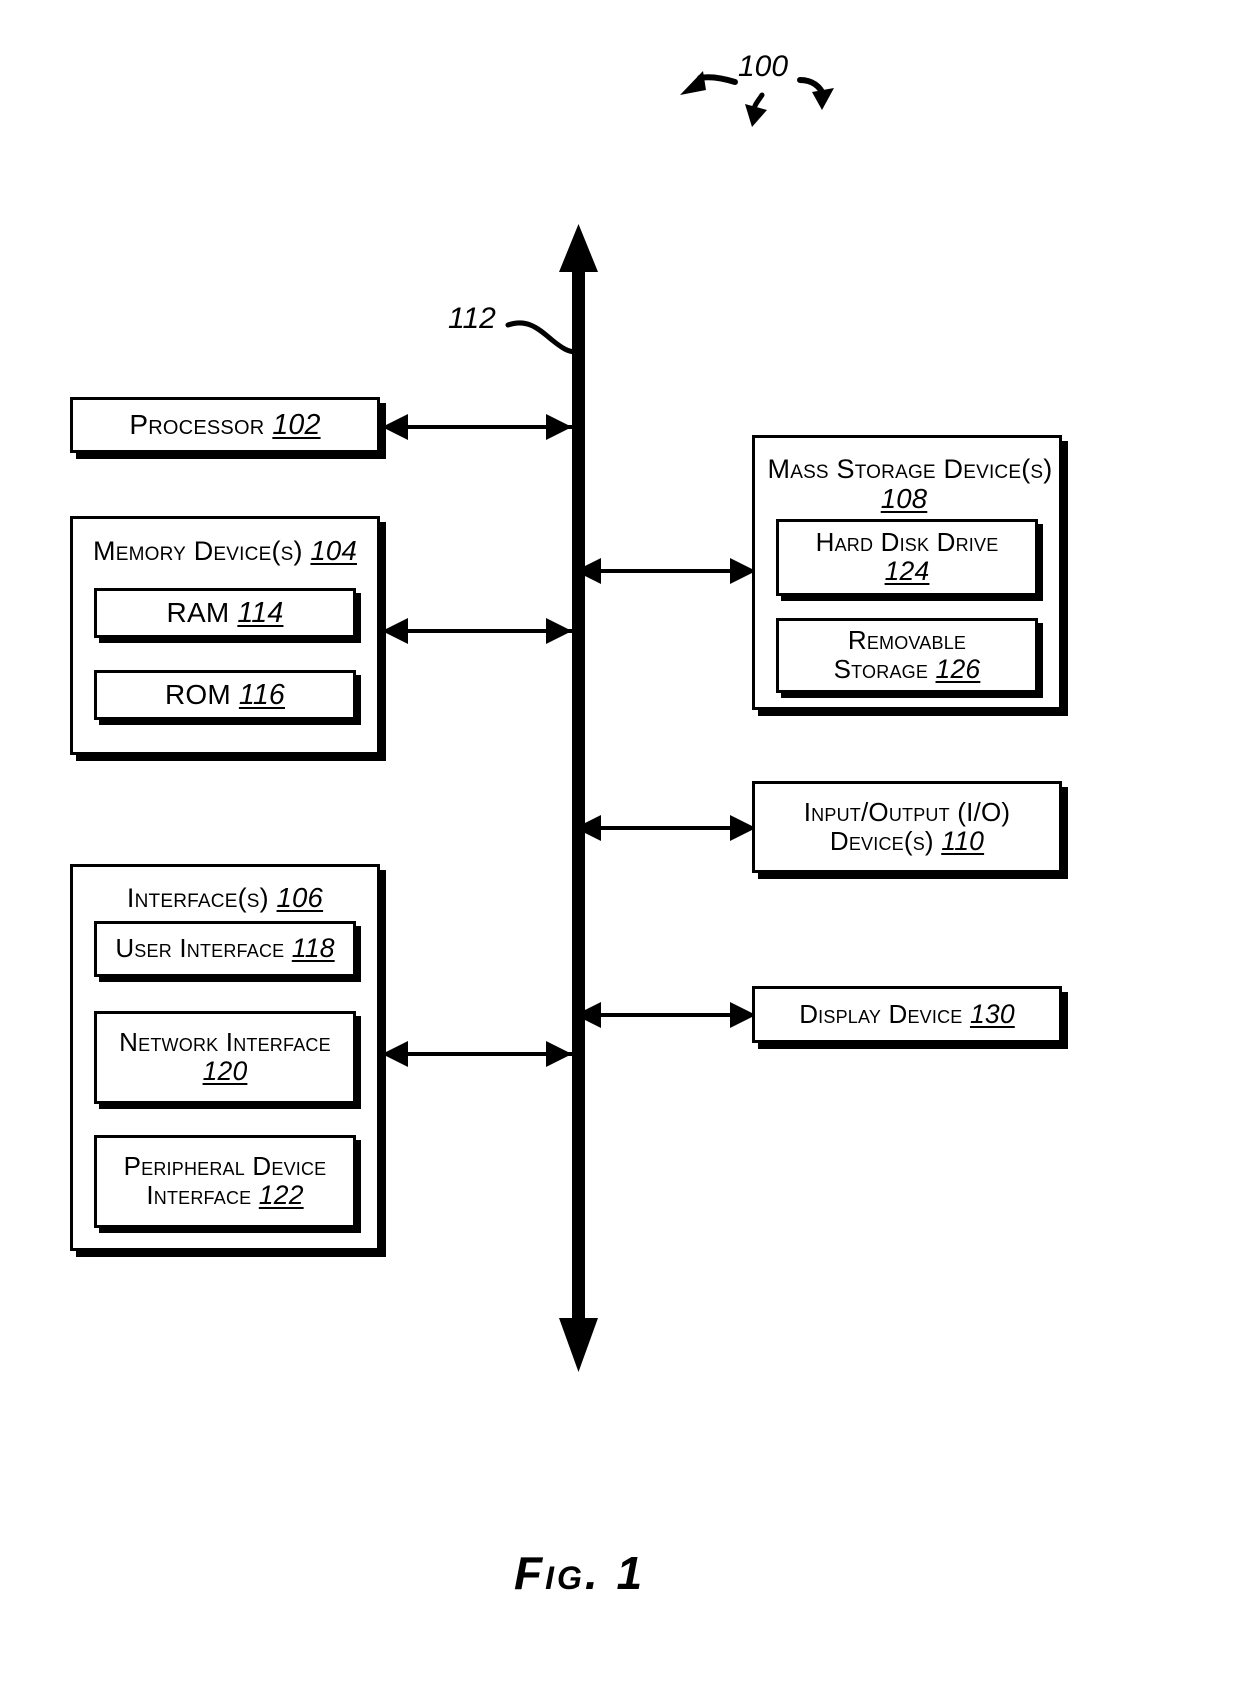 This screenshot has height=1695, width=1240. What do you see at coordinates (763, 66) in the screenshot?
I see `system-callout-100: 100` at bounding box center [763, 66].